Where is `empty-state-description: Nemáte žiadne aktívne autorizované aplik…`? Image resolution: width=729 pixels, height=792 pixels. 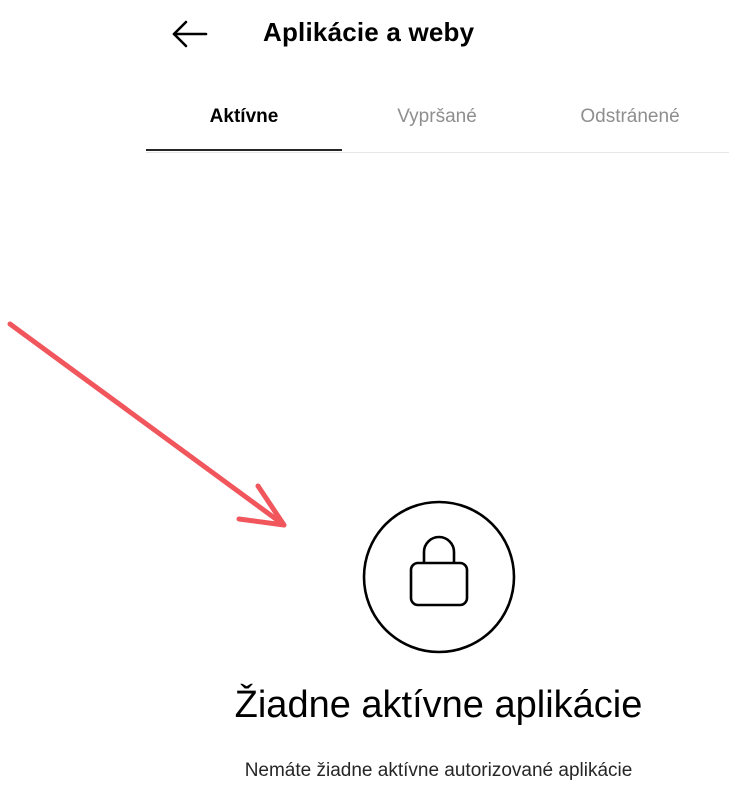 empty-state-description: Nemáte žiadne aktívne autorizované aplik… is located at coordinates (438, 770).